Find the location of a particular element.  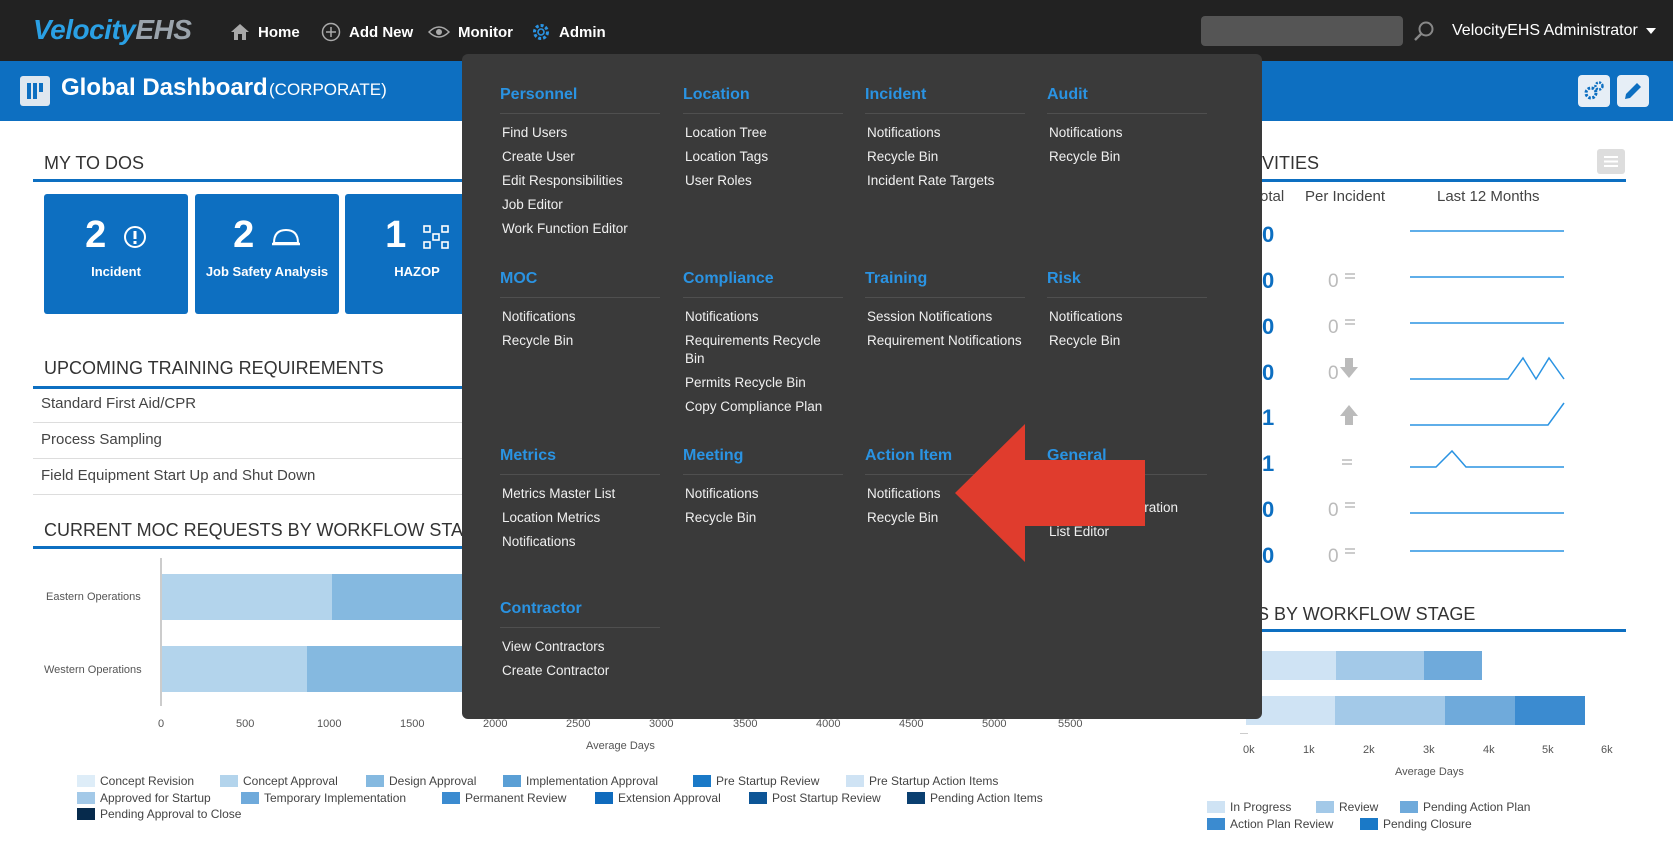

menu-heading: Audit is located at coordinates (1127, 100).